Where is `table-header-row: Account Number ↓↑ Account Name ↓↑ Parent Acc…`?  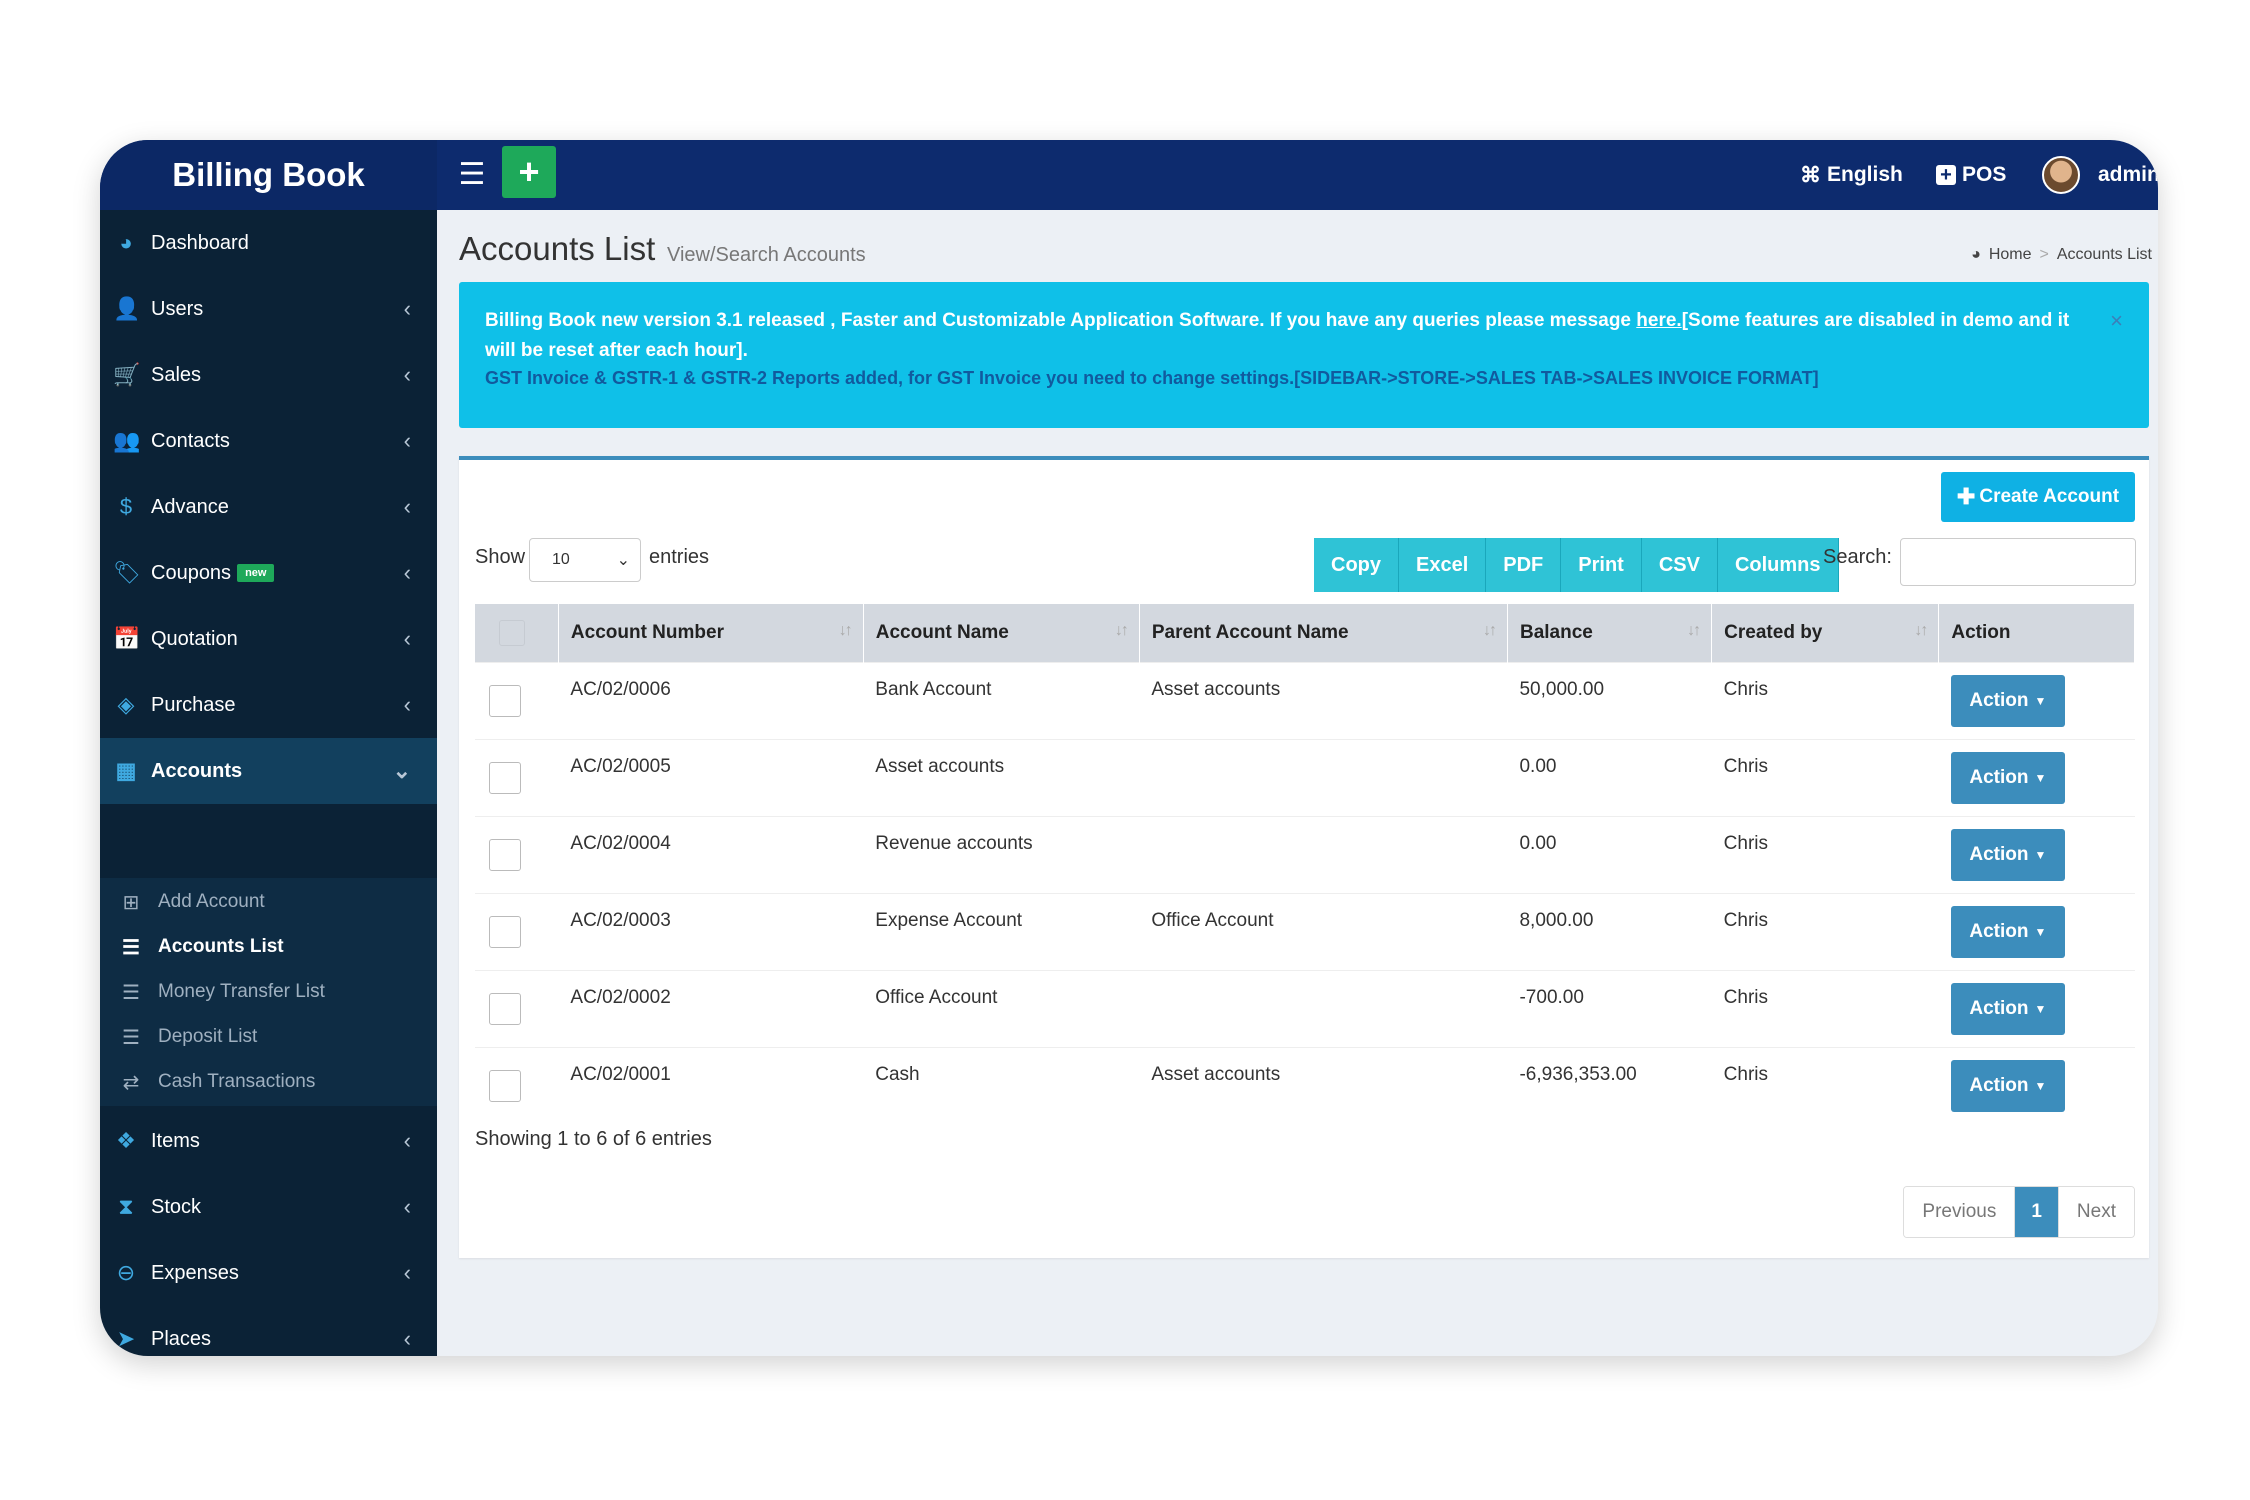 table-header-row: Account Number ↓↑ Account Name ↓↑ Parent Acc… is located at coordinates (1305, 633).